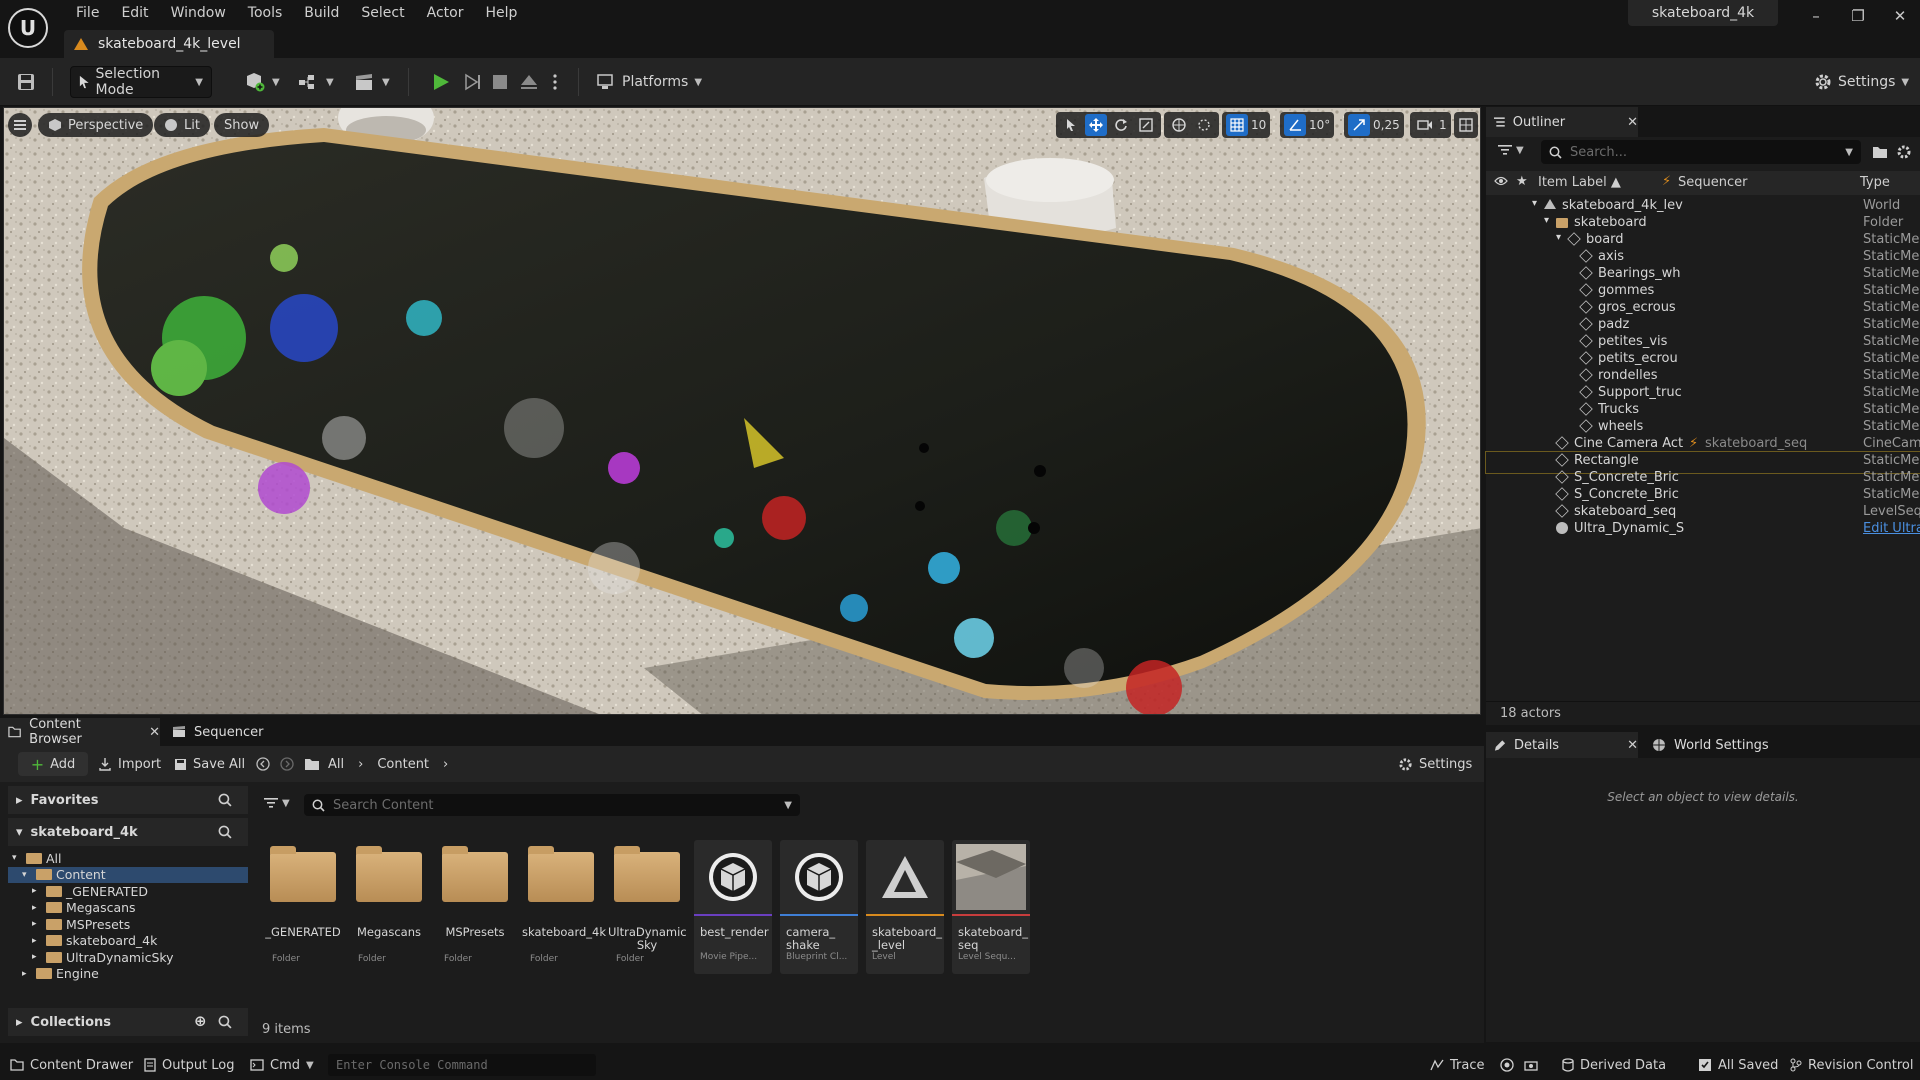 Image resolution: width=1920 pixels, height=1080 pixels. I want to click on record-button, so click(1507, 1065).